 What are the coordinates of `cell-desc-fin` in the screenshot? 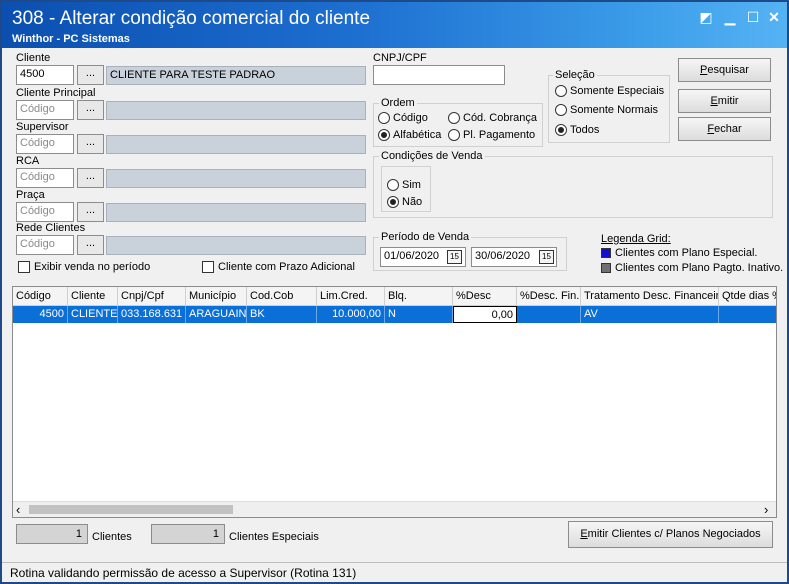 It's located at (549, 314).